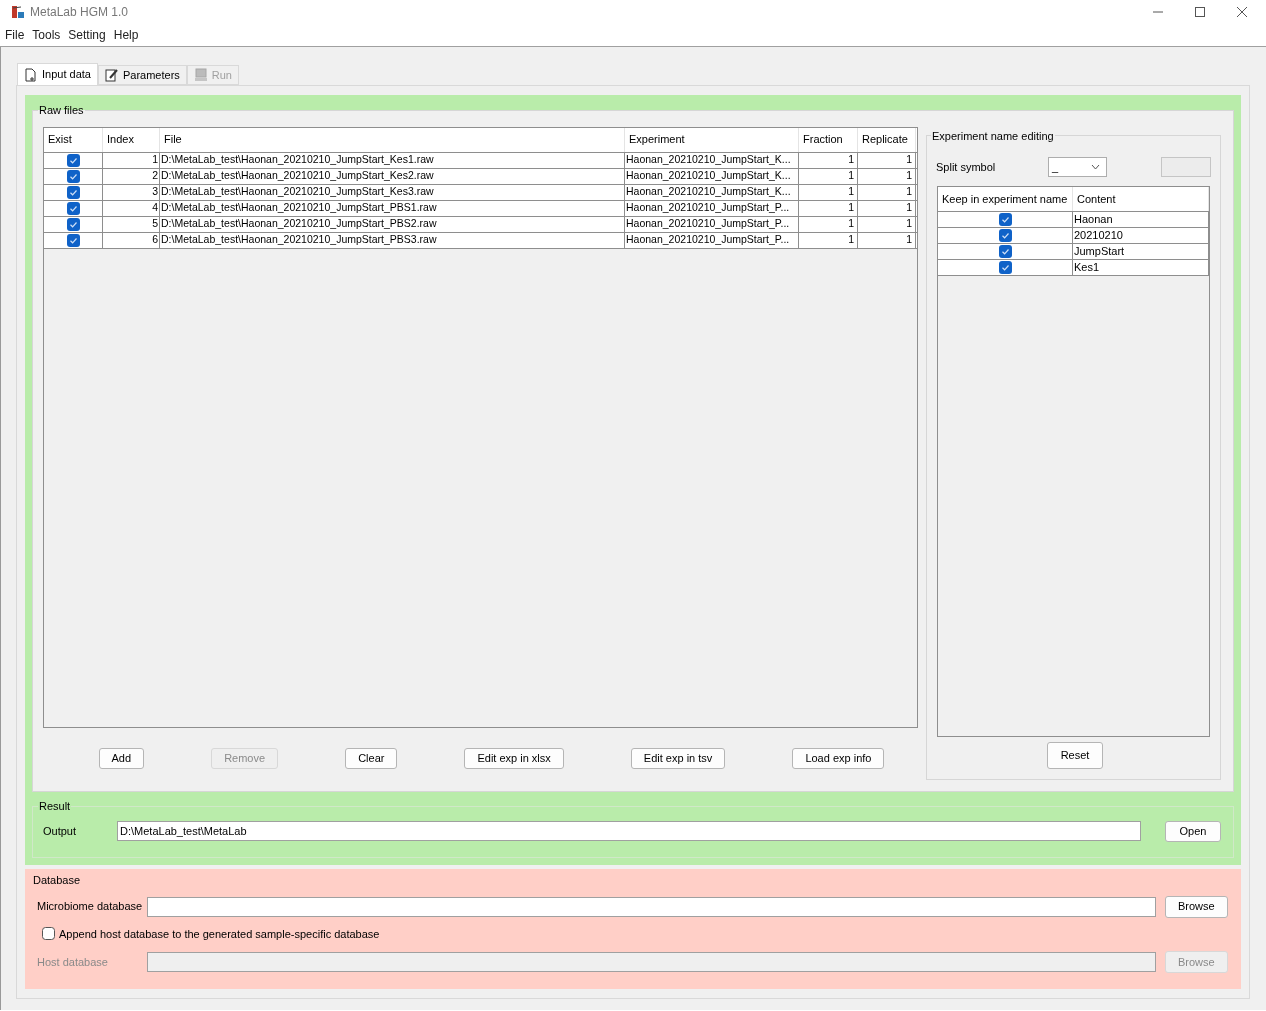 The height and width of the screenshot is (1011, 1266). Describe the element at coordinates (514, 758) in the screenshot. I see `button: Edit exp in xlsx` at that location.